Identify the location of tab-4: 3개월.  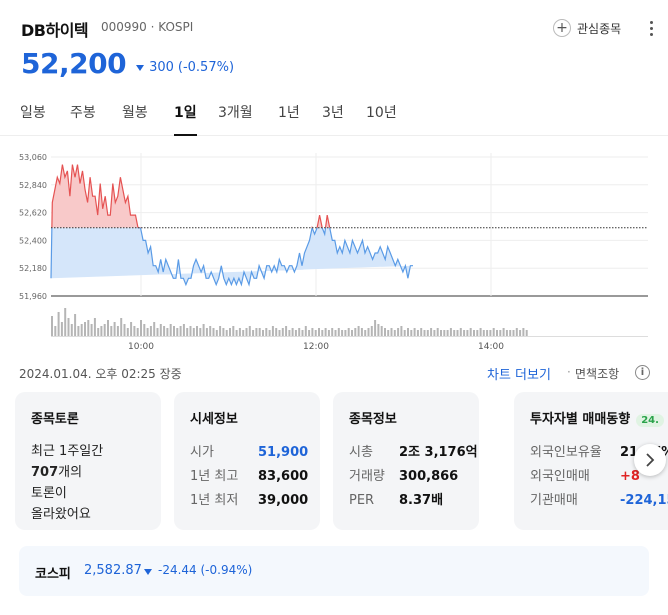
(235, 119).